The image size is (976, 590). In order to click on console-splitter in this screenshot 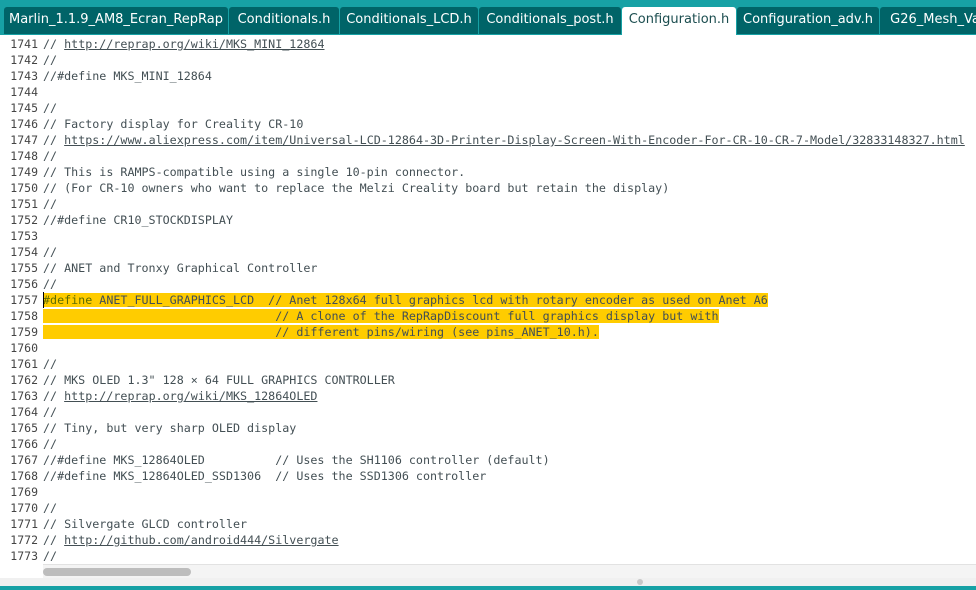, I will do `click(488, 582)`.